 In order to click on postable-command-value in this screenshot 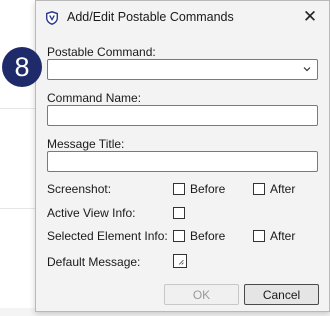, I will do `click(182, 69)`.